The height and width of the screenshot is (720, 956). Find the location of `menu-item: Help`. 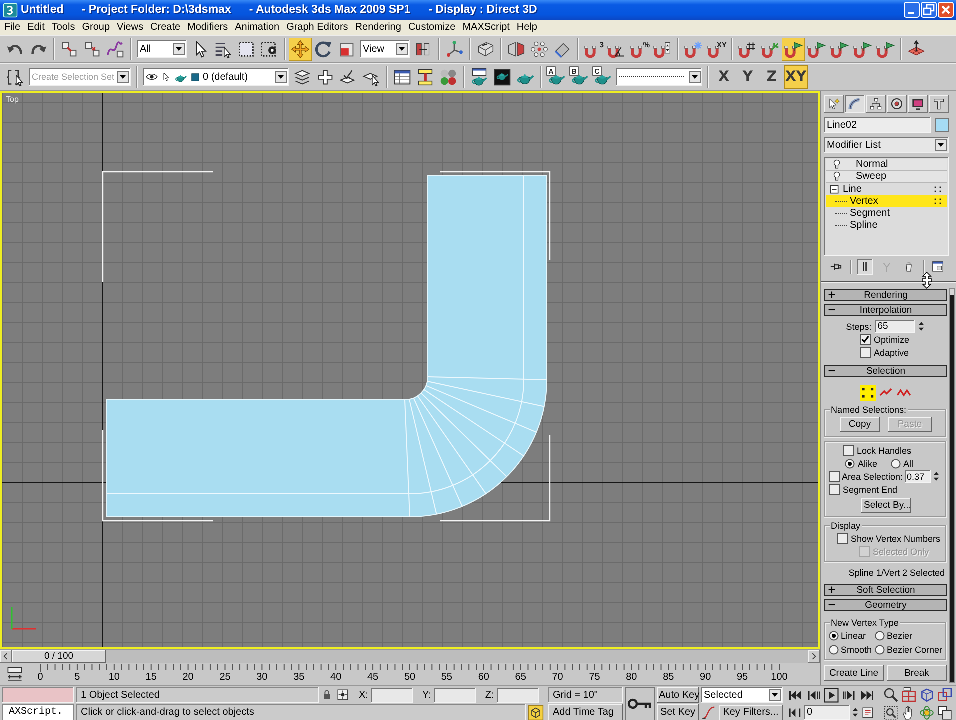

menu-item: Help is located at coordinates (527, 27).